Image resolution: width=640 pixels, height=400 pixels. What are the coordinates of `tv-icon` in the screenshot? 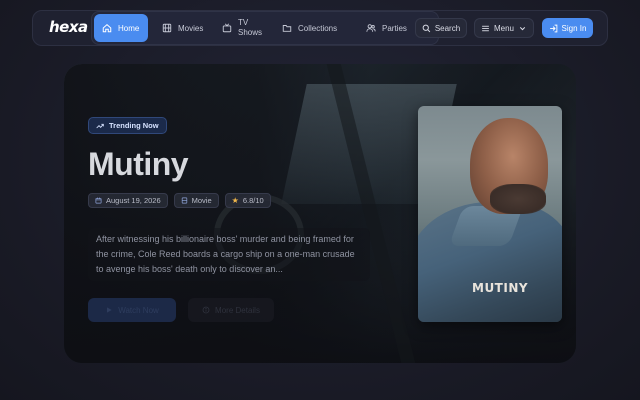 It's located at (227, 28).